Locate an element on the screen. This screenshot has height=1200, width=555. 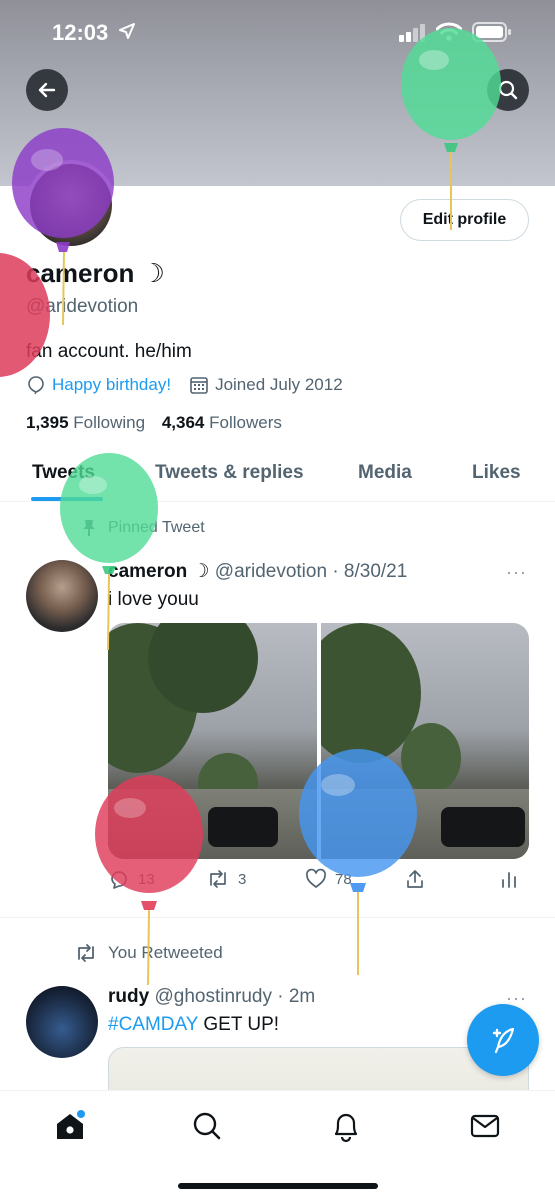
like-count: 78 is located at coordinates (343, 879).